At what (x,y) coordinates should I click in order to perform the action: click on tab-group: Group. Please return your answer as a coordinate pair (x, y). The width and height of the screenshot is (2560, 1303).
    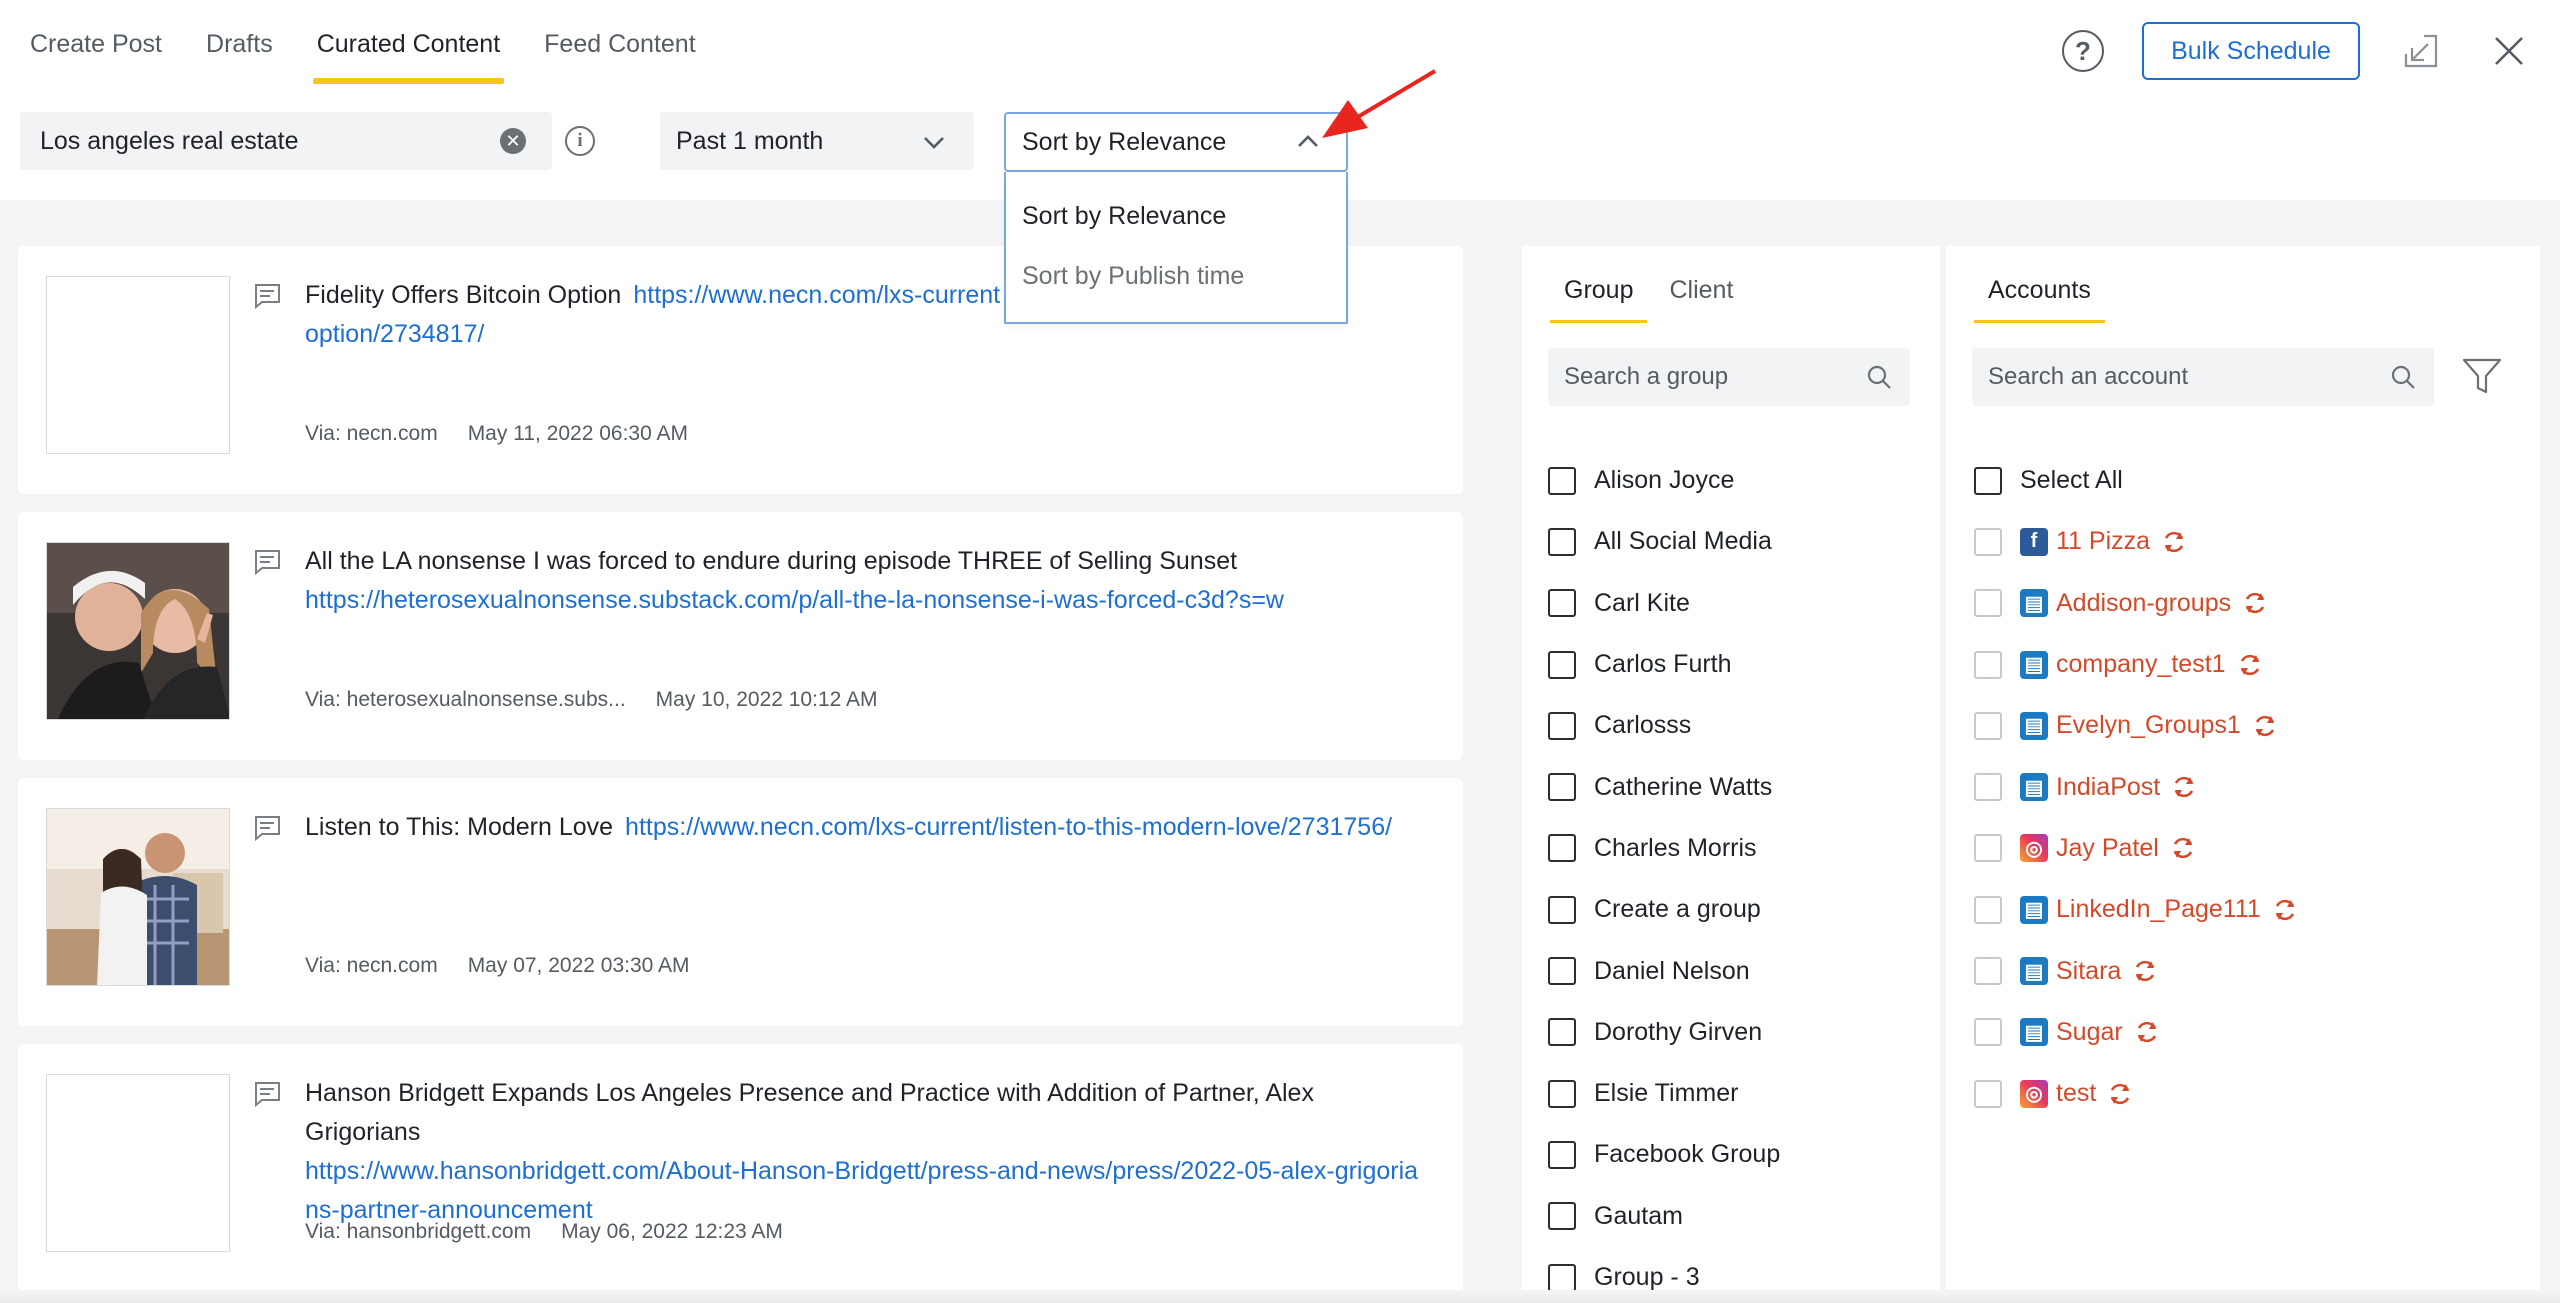
    Looking at the image, I should click on (1599, 300).